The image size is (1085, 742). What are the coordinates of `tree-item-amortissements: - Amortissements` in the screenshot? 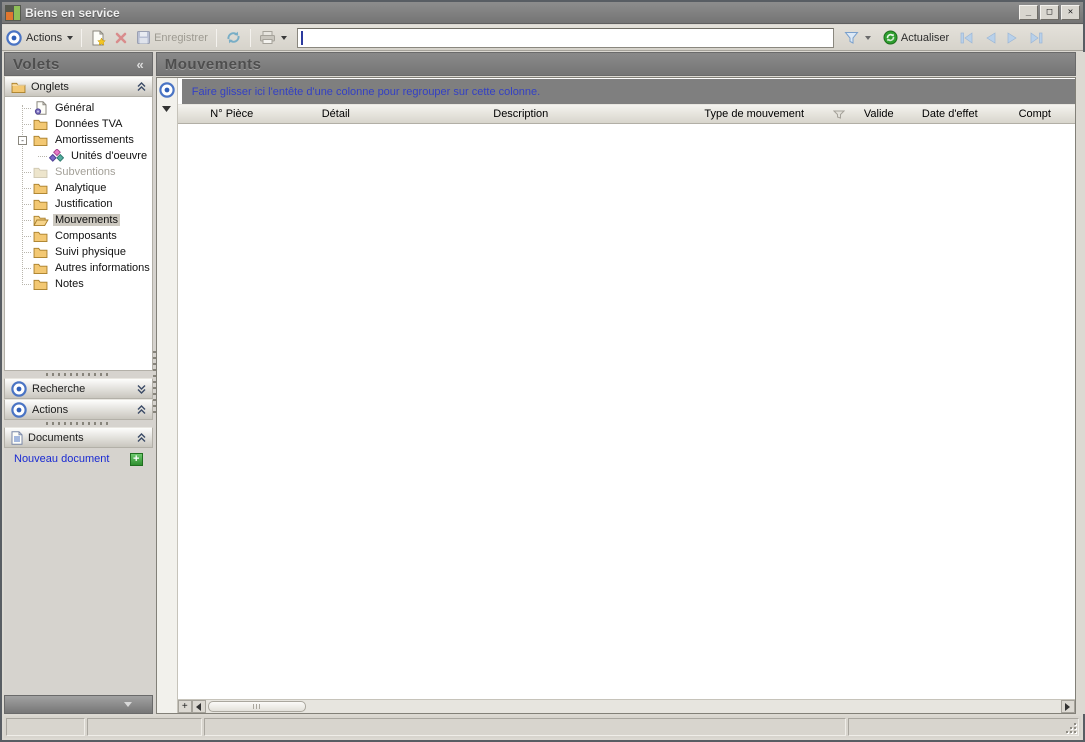 It's located at (78, 140).